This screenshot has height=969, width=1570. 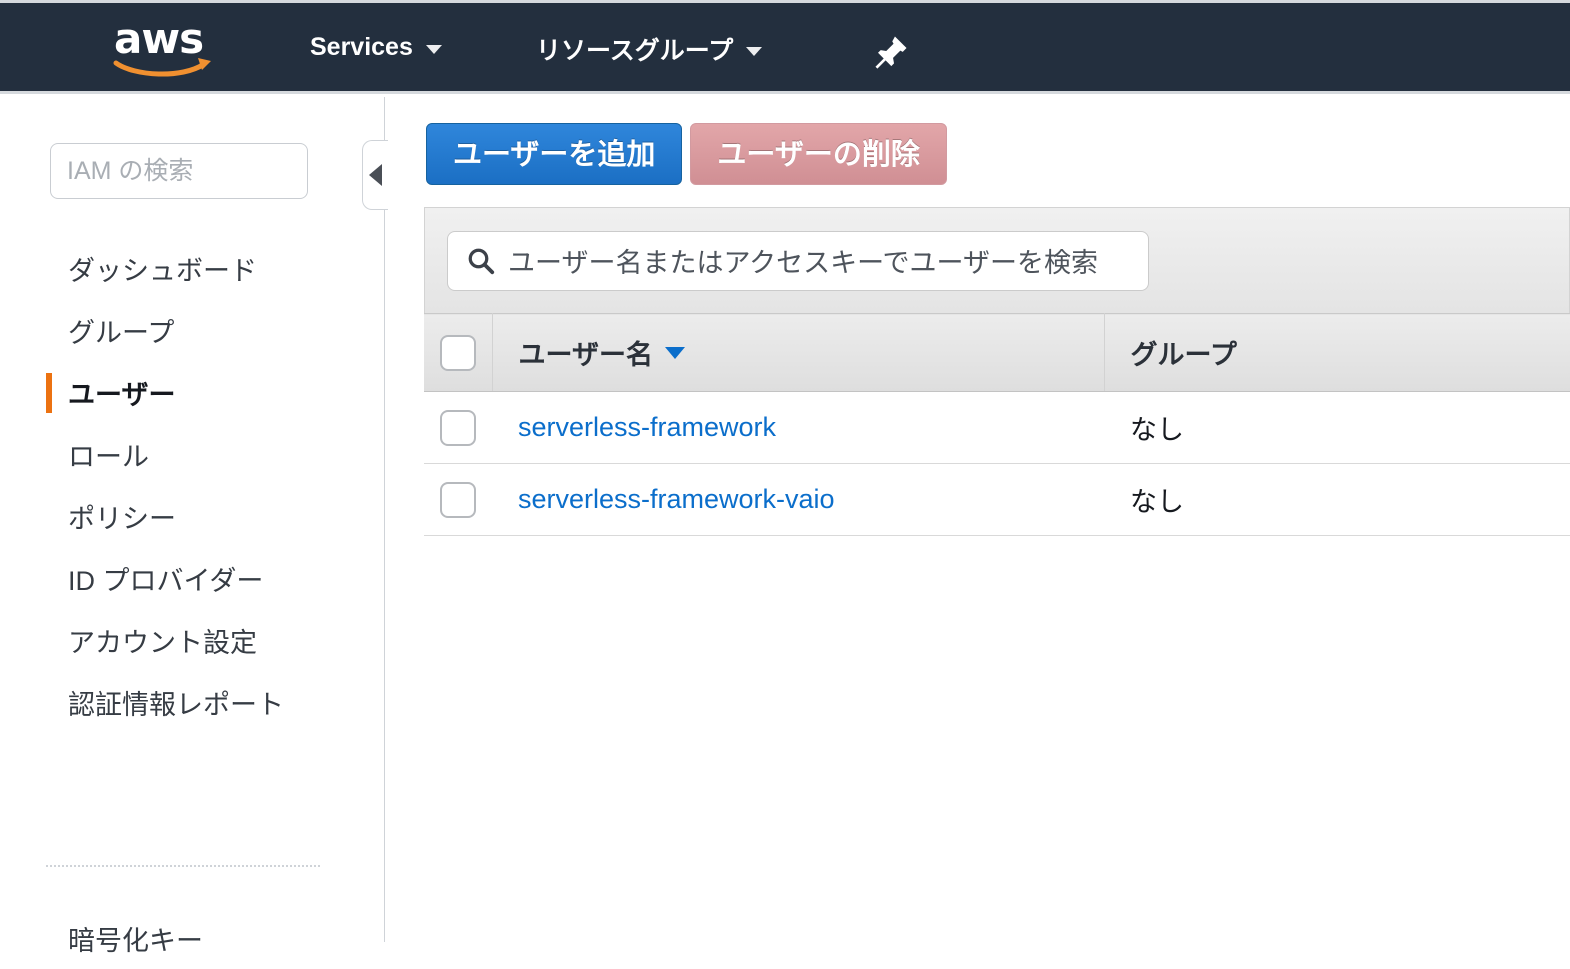 What do you see at coordinates (361, 47) in the screenshot?
I see `nav-item-services-label: Services` at bounding box center [361, 47].